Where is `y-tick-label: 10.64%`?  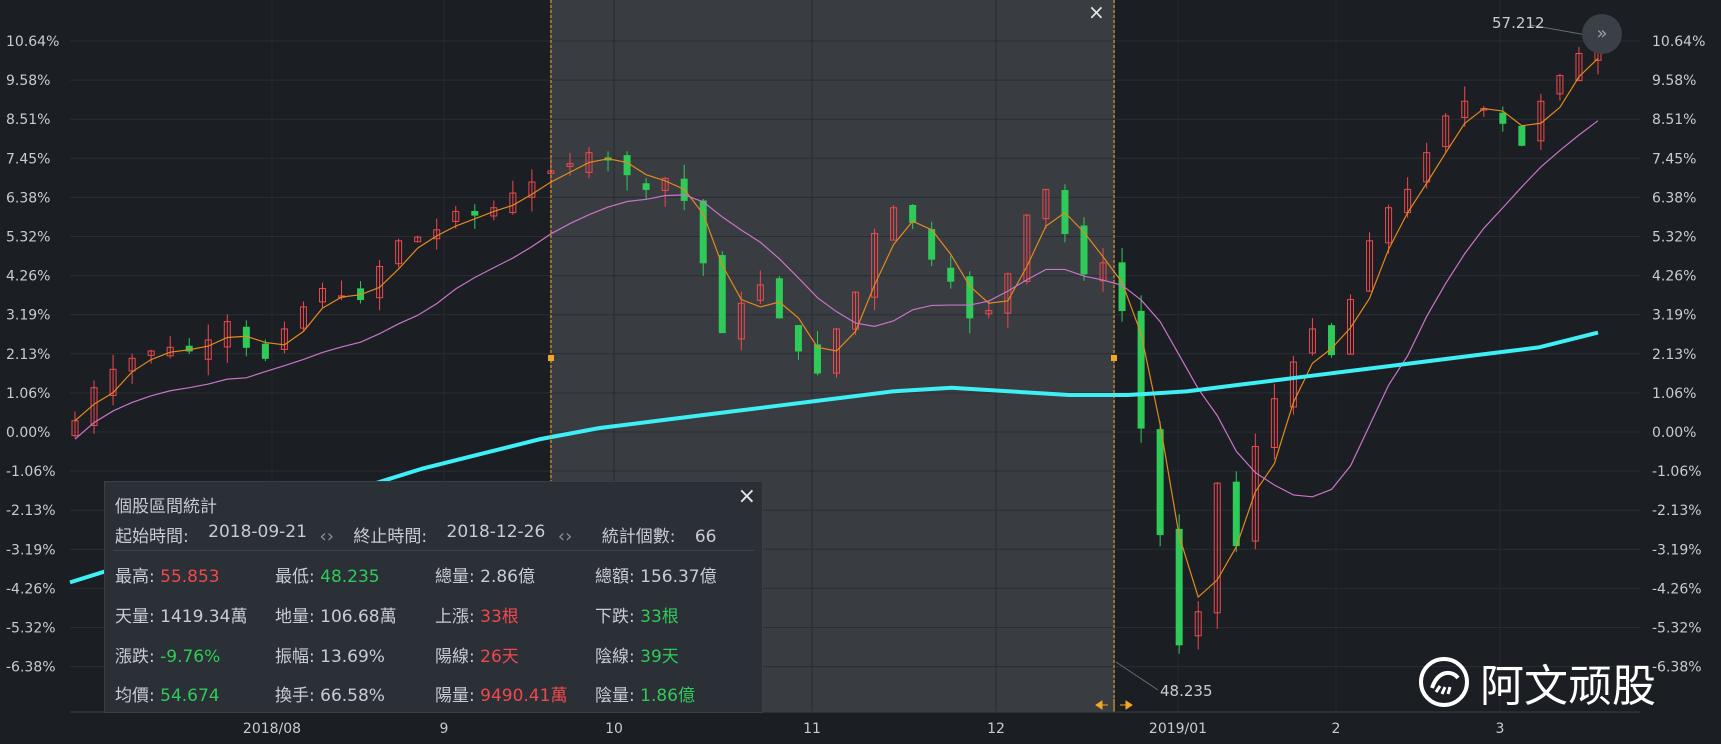
y-tick-label: 10.64% is located at coordinates (32, 42).